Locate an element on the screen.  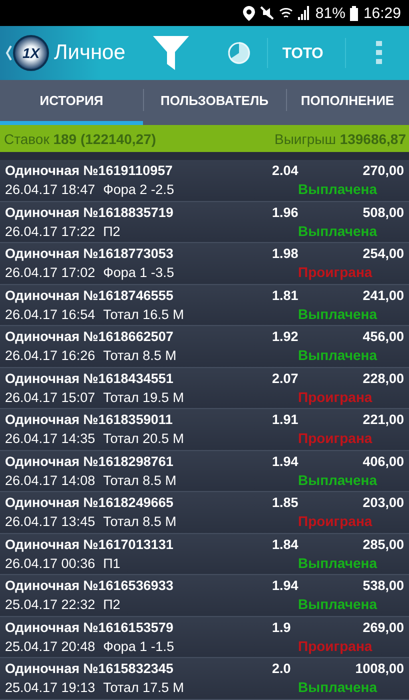
bet-amount: 254,00 is located at coordinates (383, 253).